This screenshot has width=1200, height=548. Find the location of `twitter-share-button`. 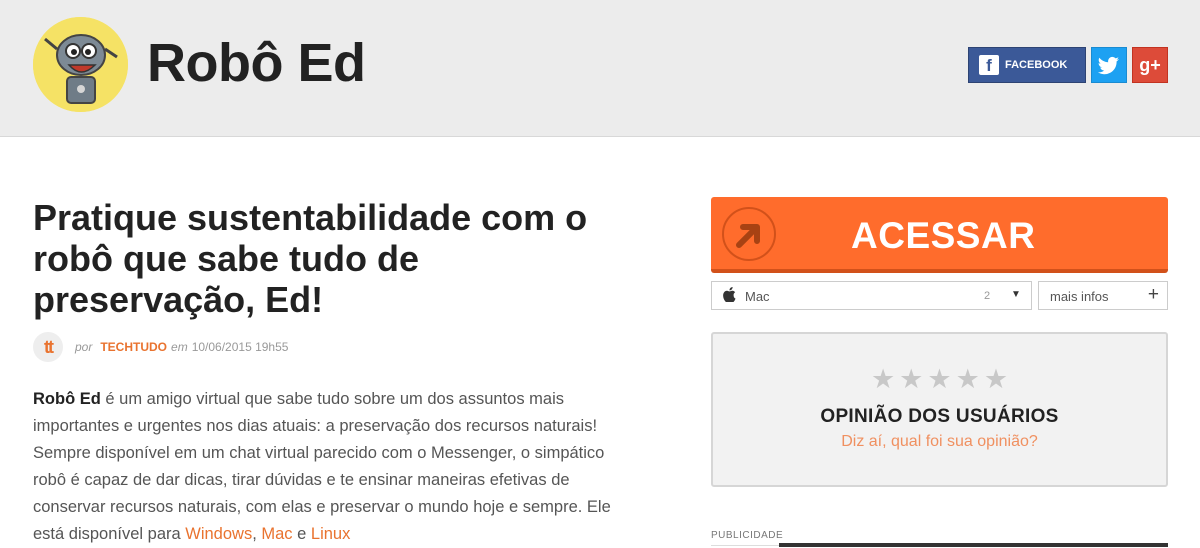

twitter-share-button is located at coordinates (1109, 65).